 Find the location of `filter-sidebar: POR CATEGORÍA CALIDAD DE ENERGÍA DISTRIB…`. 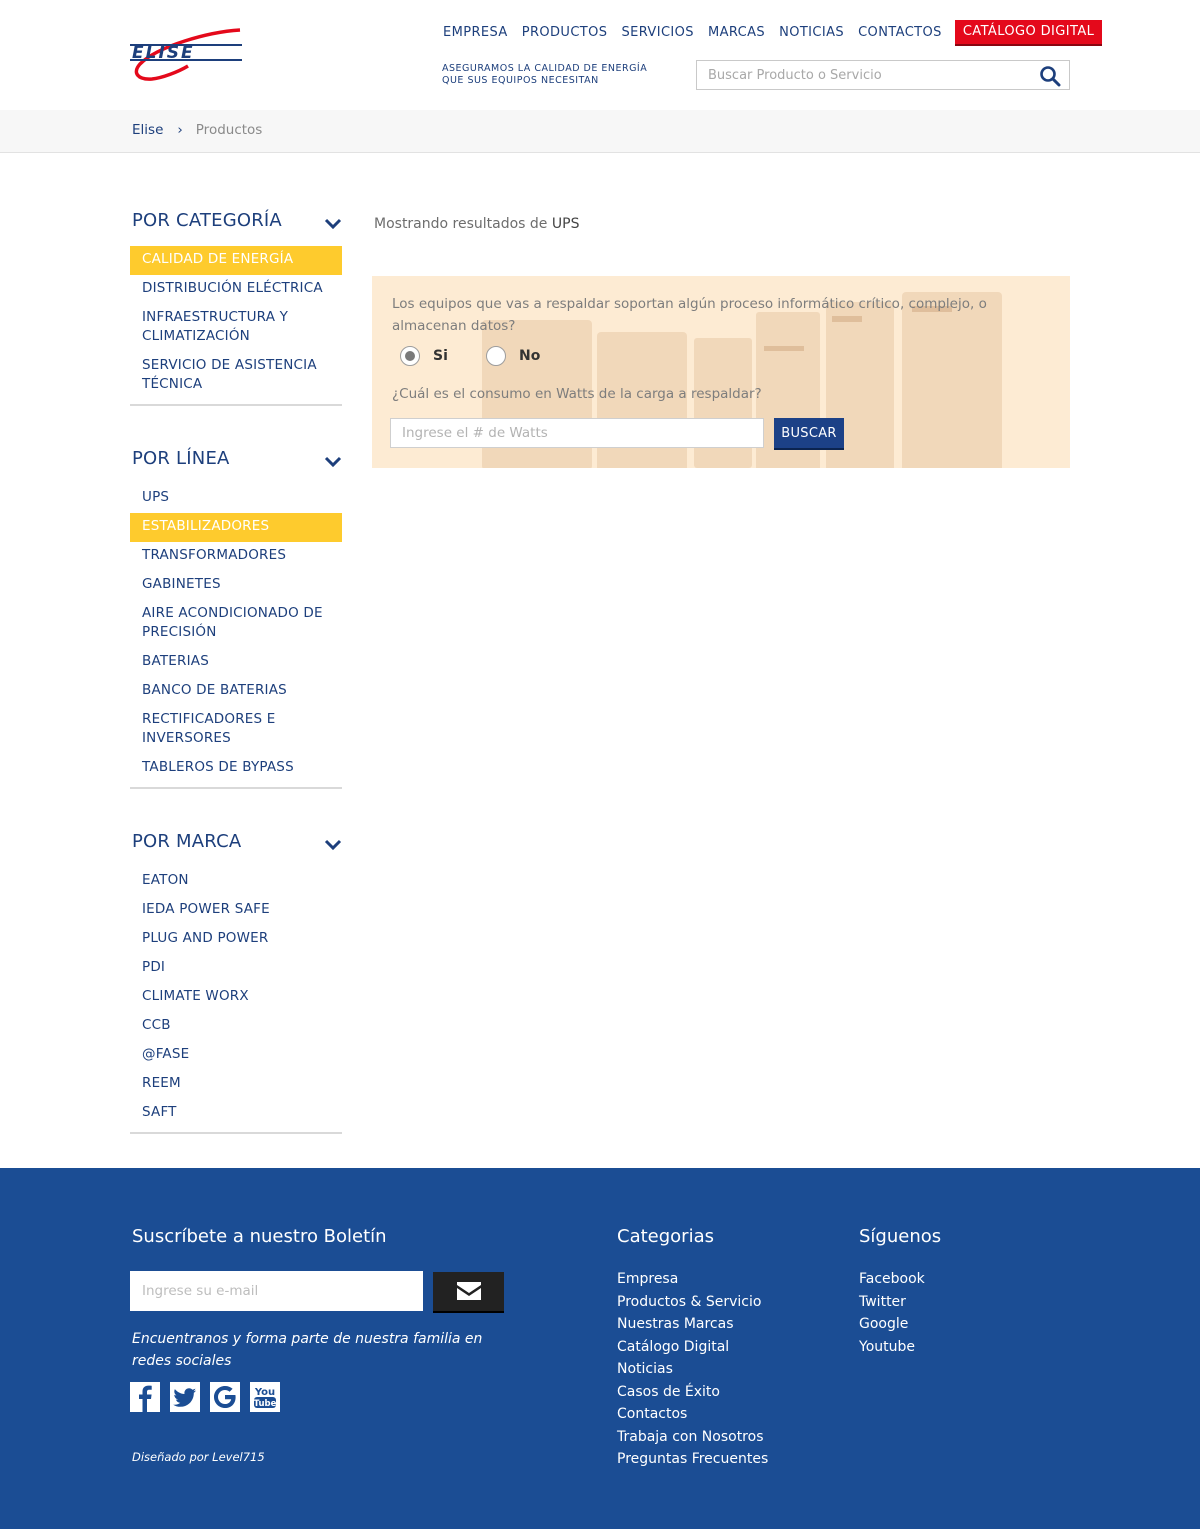

filter-sidebar: POR CATEGORÍA CALIDAD DE ENERGÍA DISTRIB… is located at coordinates (236, 691).